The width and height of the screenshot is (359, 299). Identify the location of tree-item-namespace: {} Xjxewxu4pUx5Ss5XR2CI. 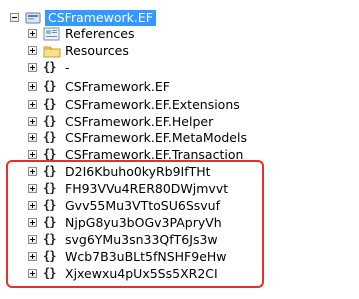
(123, 273).